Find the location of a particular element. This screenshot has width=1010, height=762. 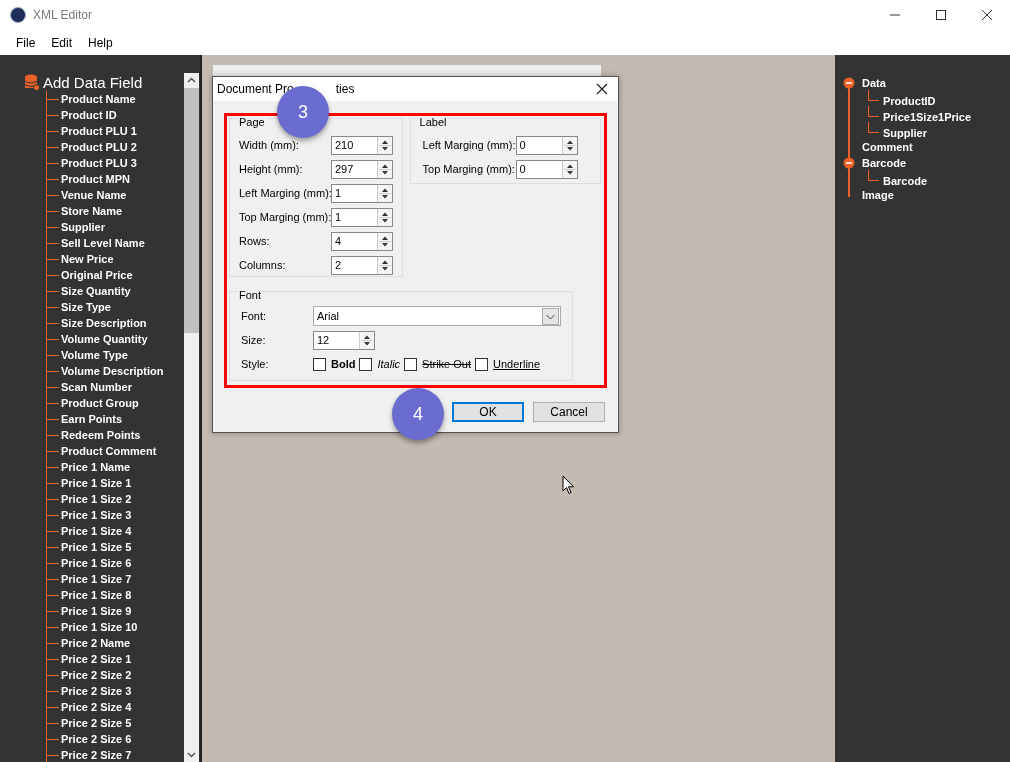

data-field-item: Price 1 Size 10 is located at coordinates (99, 627).